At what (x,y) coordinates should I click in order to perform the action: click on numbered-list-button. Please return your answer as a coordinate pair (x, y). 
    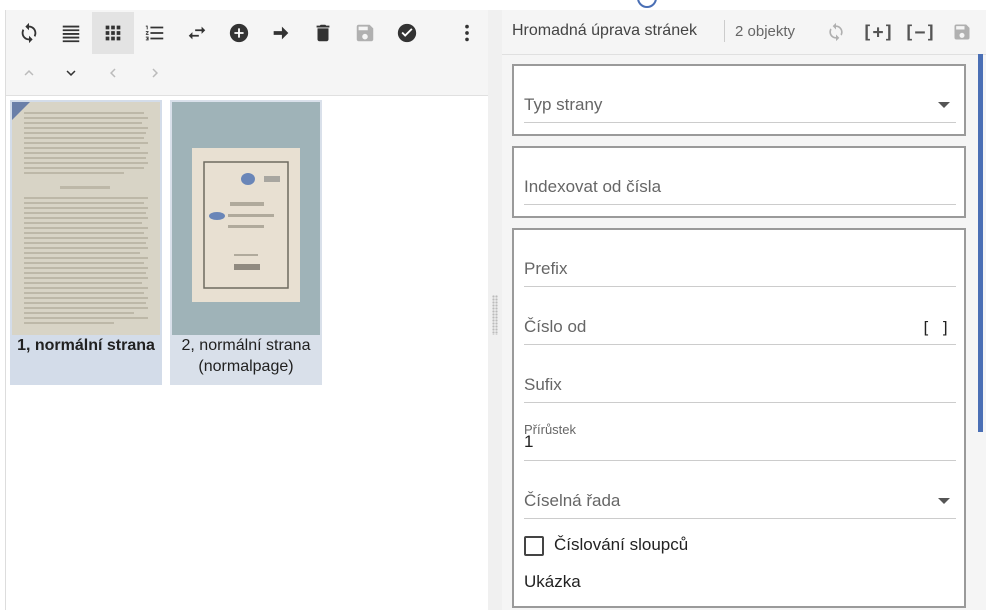
    Looking at the image, I should click on (155, 33).